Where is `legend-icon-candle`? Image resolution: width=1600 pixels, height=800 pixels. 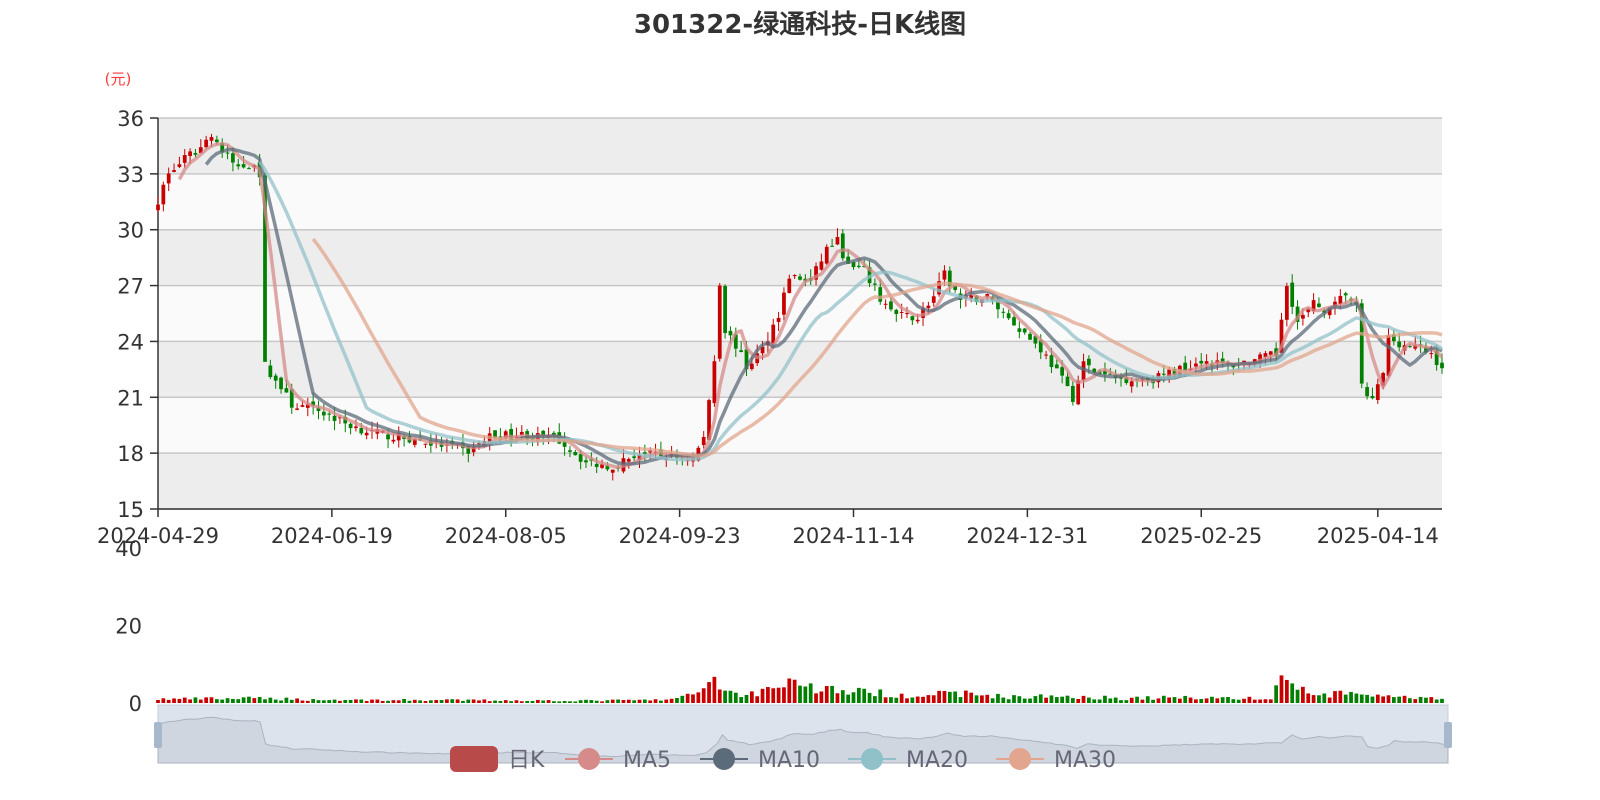 legend-icon-candle is located at coordinates (474, 759).